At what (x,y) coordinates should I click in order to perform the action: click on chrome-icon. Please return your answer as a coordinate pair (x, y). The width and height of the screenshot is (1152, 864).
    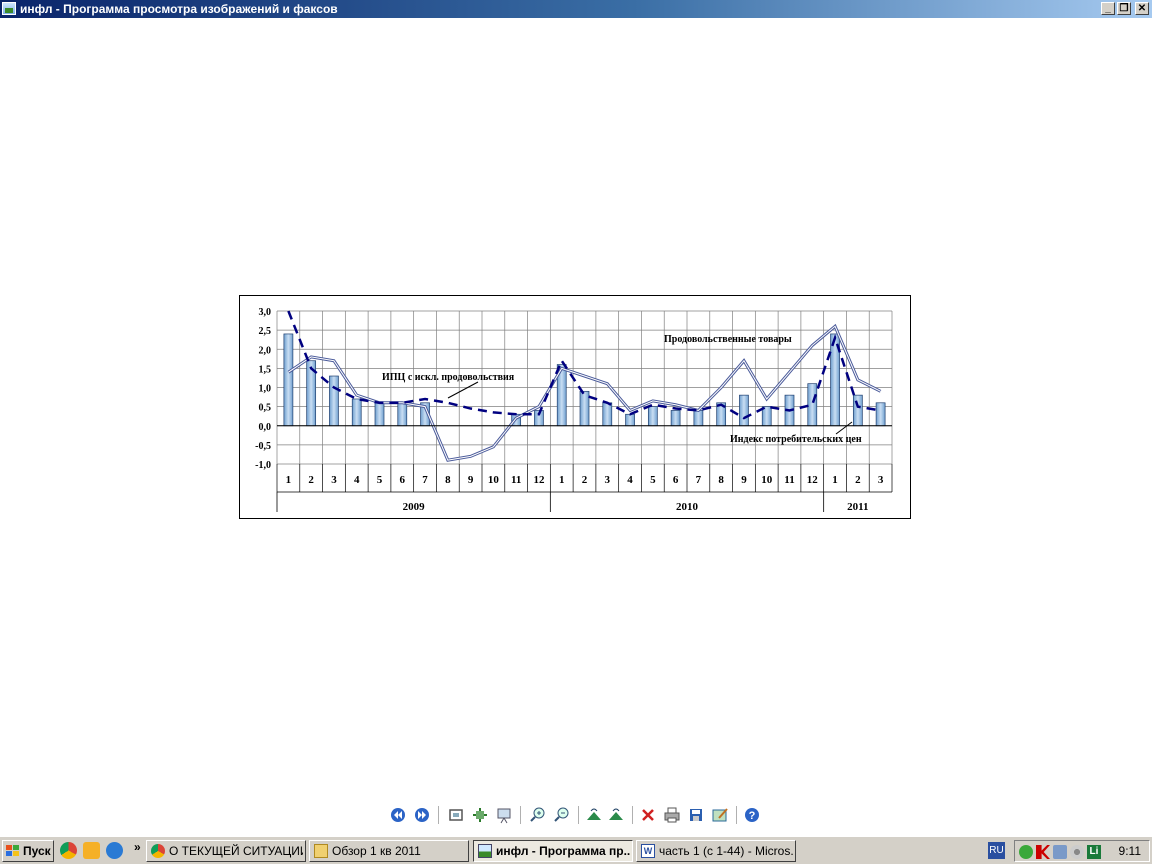
    Looking at the image, I should click on (158, 851).